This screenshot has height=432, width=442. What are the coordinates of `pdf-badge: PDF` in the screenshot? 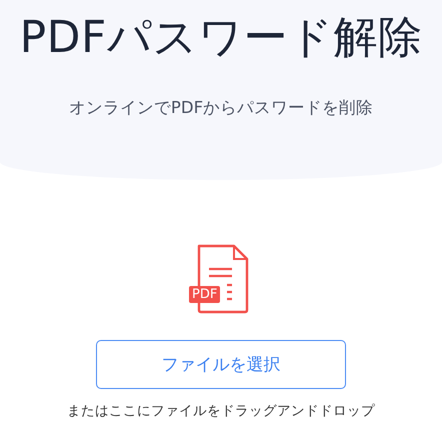 It's located at (204, 294).